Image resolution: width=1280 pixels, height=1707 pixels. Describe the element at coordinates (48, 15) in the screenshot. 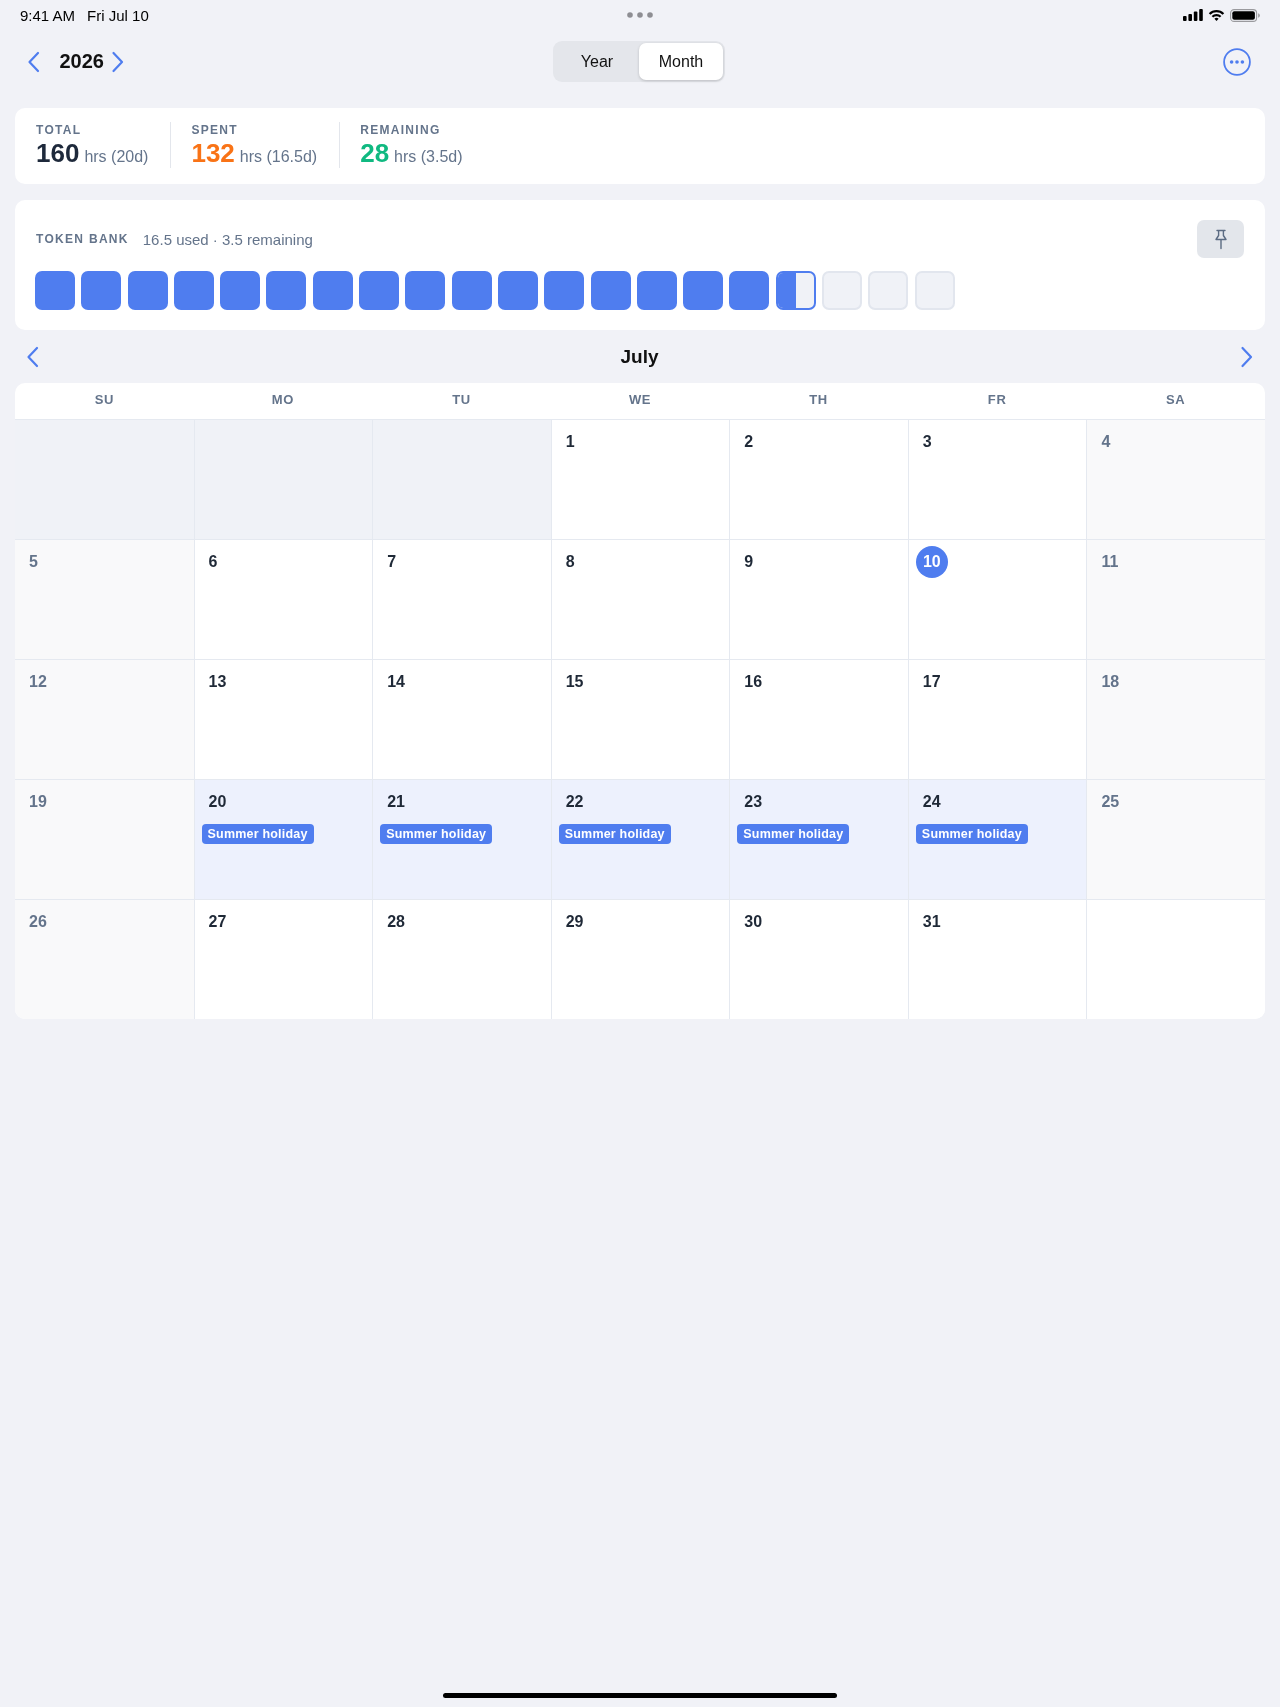

I see `status-time: 9:41 AM` at that location.